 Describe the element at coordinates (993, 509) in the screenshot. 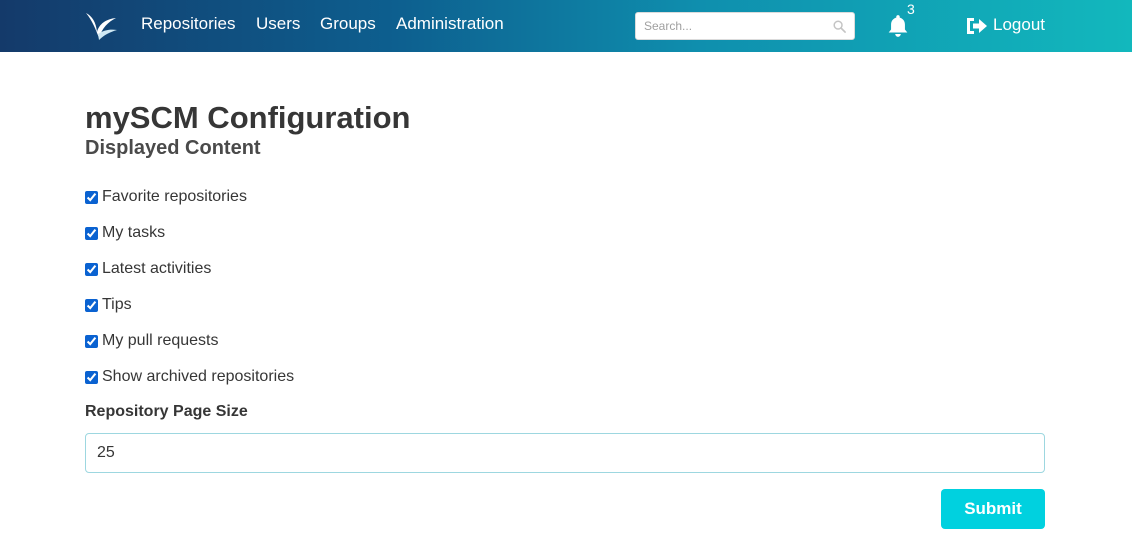

I see `submit-button: Submit` at that location.